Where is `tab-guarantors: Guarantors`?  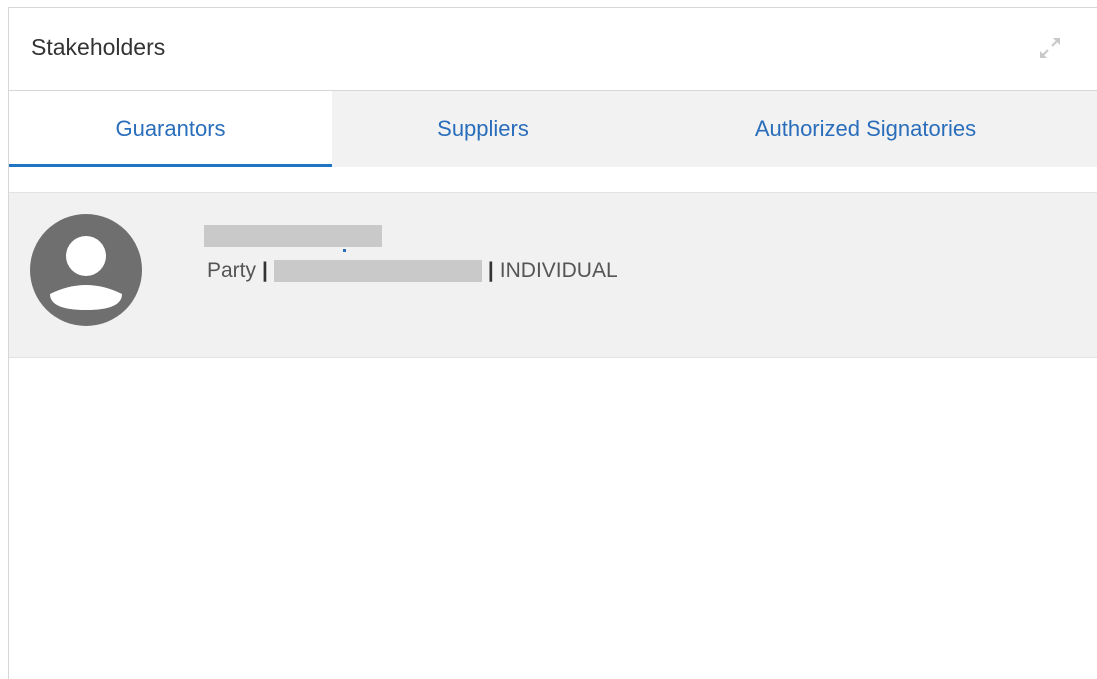
tab-guarantors: Guarantors is located at coordinates (170, 129).